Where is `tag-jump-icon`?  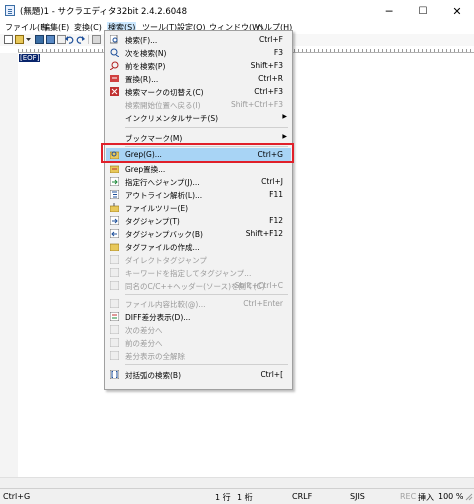 tag-jump-icon is located at coordinates (114, 220).